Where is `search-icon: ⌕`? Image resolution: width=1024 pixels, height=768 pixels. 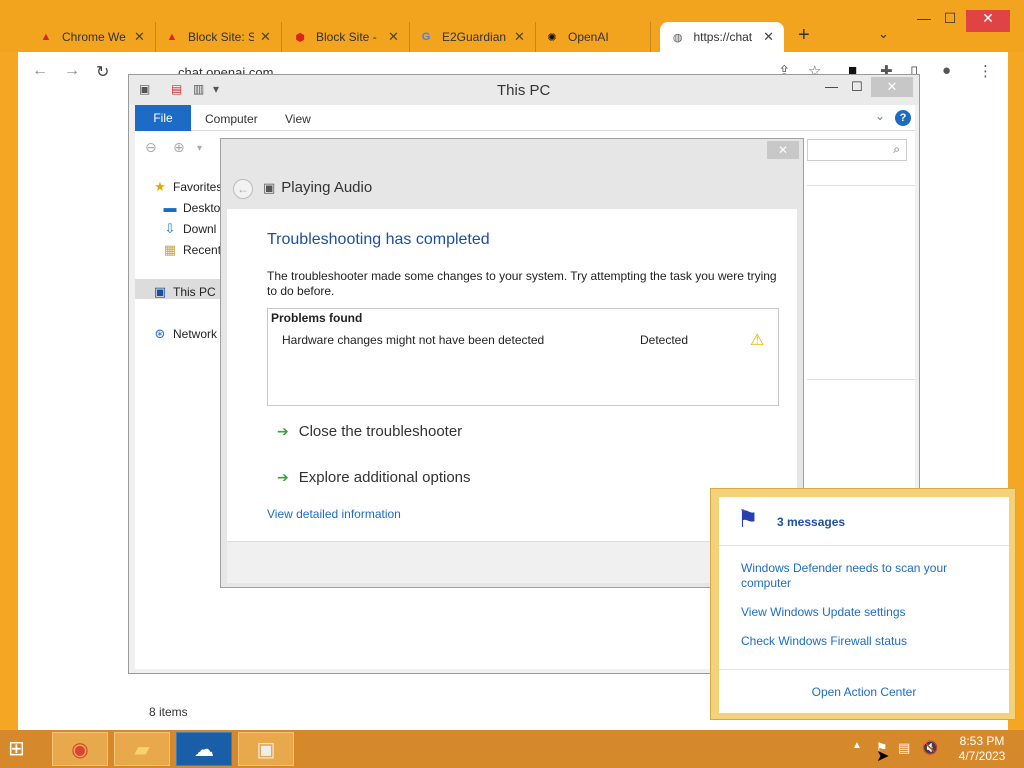
search-icon: ⌕ is located at coordinates (896, 149).